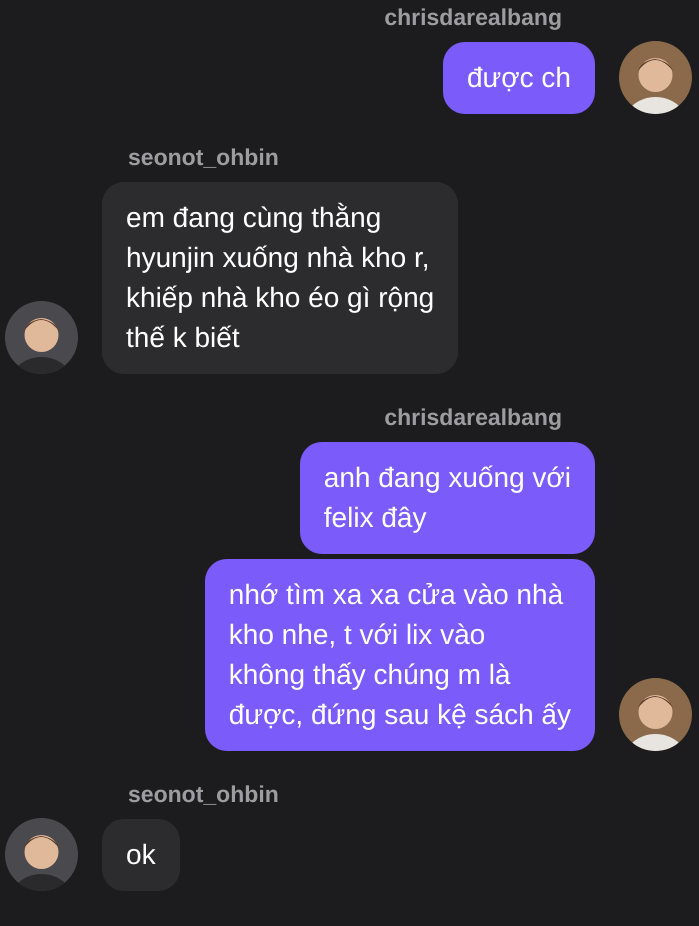 The height and width of the screenshot is (926, 699). Describe the element at coordinates (399, 655) in the screenshot. I see `message-bubble: nhớ tìm xa xa cửa vào nhà kho nhe, t với lix vào không thấy chúng m là được, đứng sau kệ sách ấy` at that location.